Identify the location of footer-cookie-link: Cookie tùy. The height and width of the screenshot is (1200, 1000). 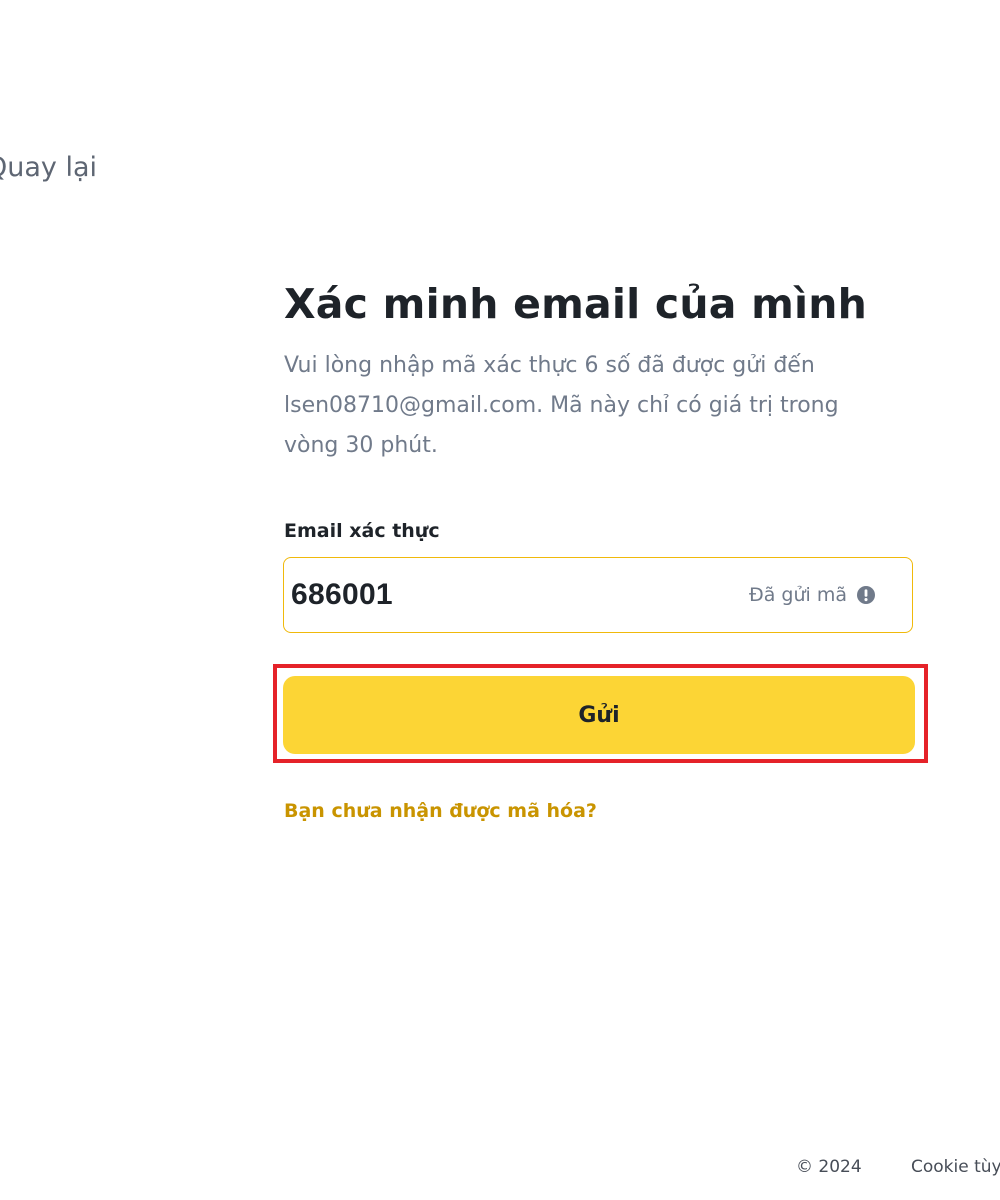
(955, 1167).